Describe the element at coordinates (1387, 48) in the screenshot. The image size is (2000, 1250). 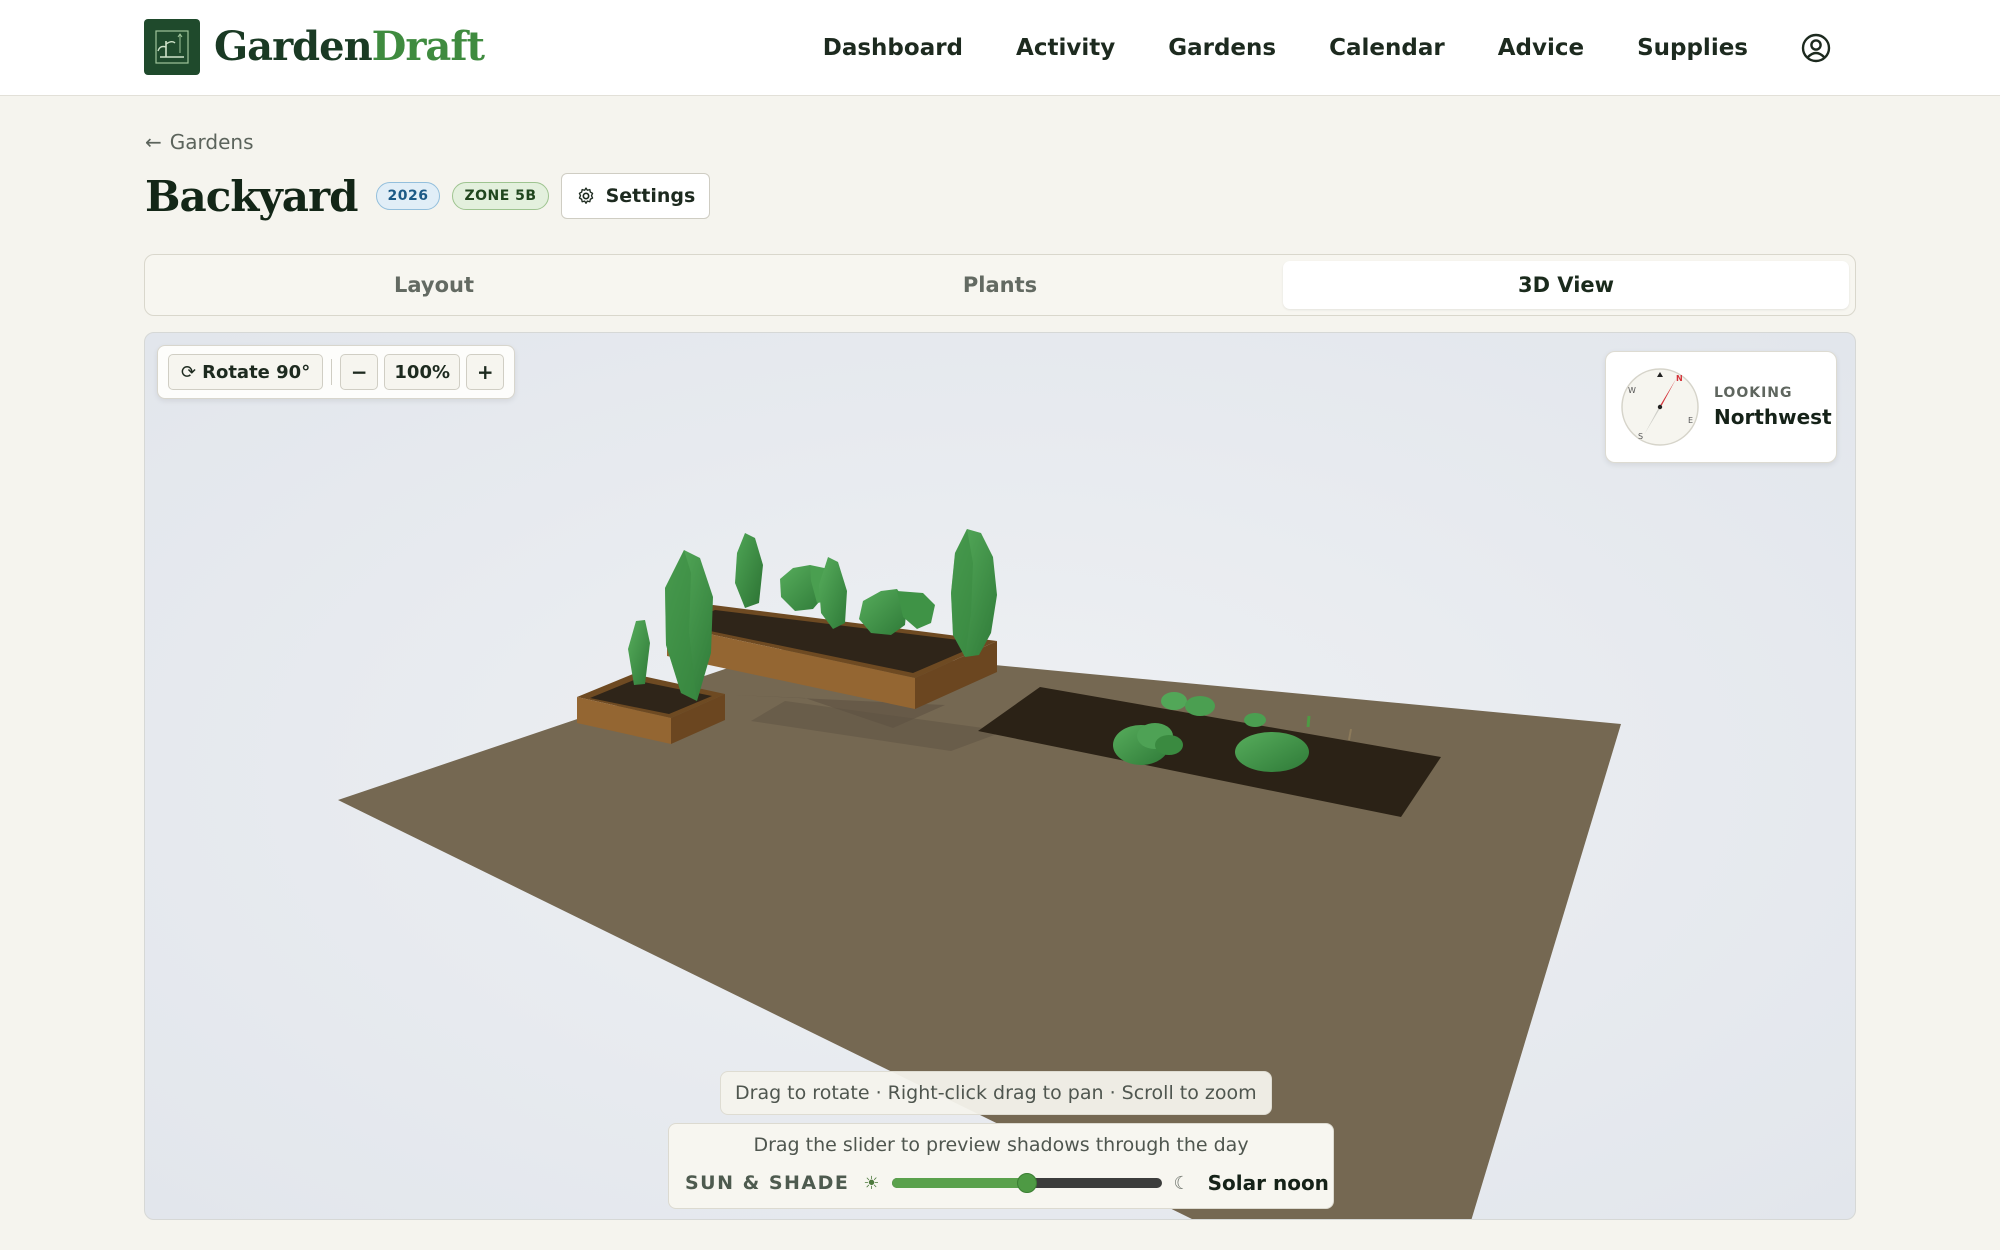
I see `nav-calendar: Calendar` at that location.